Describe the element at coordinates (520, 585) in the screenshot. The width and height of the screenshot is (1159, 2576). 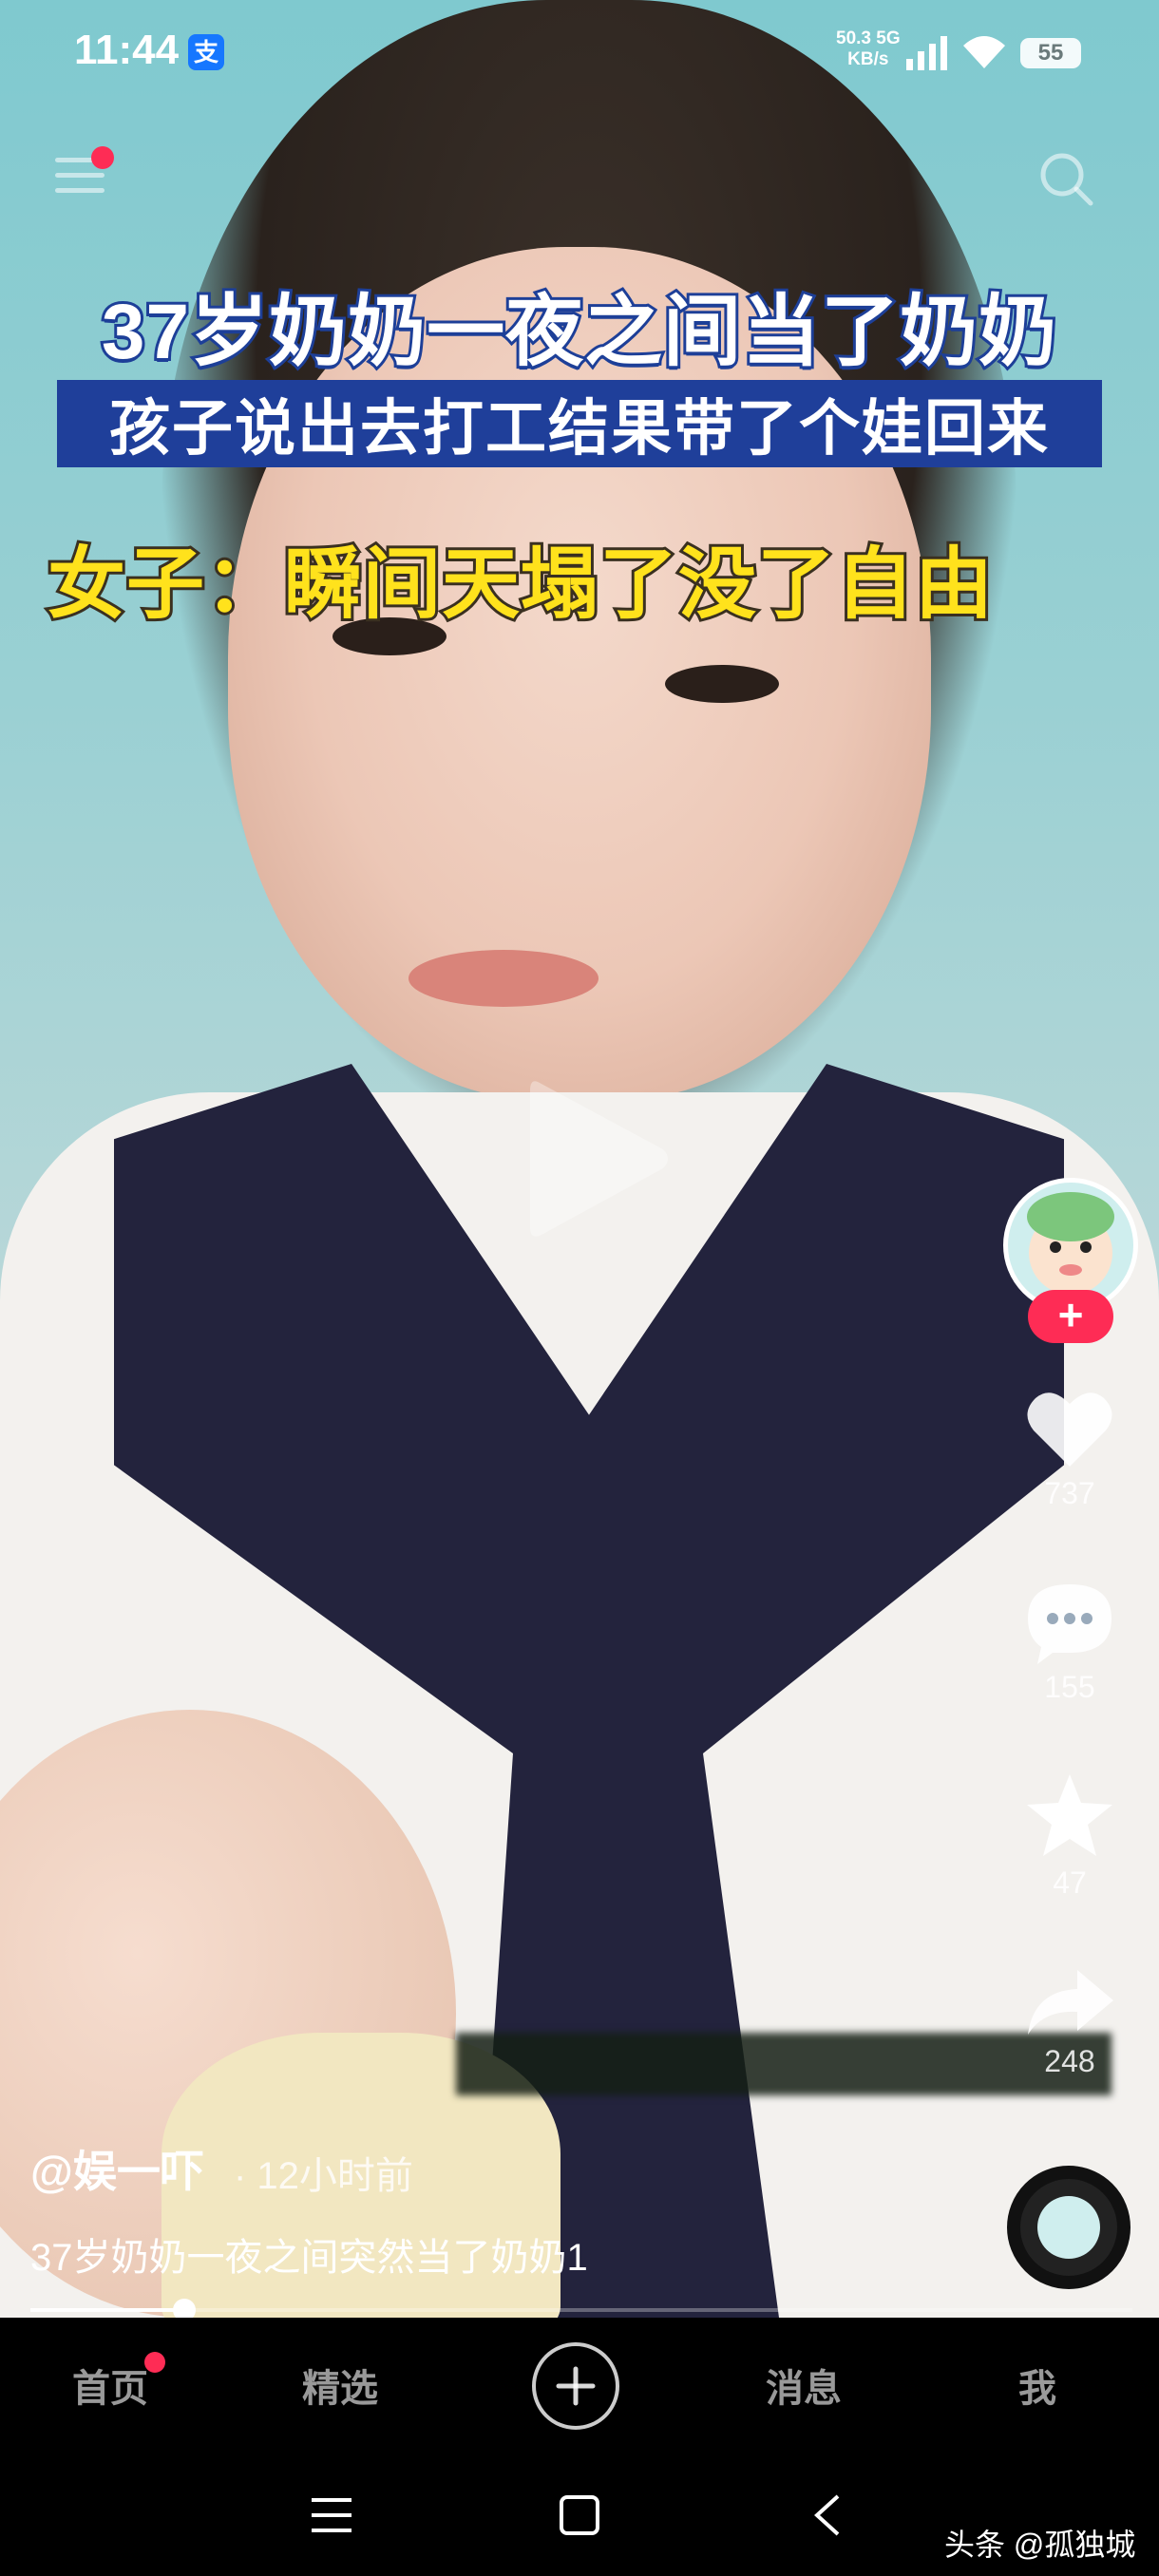
I see `video-caption-quote: 女子：瞬间天塌了没了自由` at that location.